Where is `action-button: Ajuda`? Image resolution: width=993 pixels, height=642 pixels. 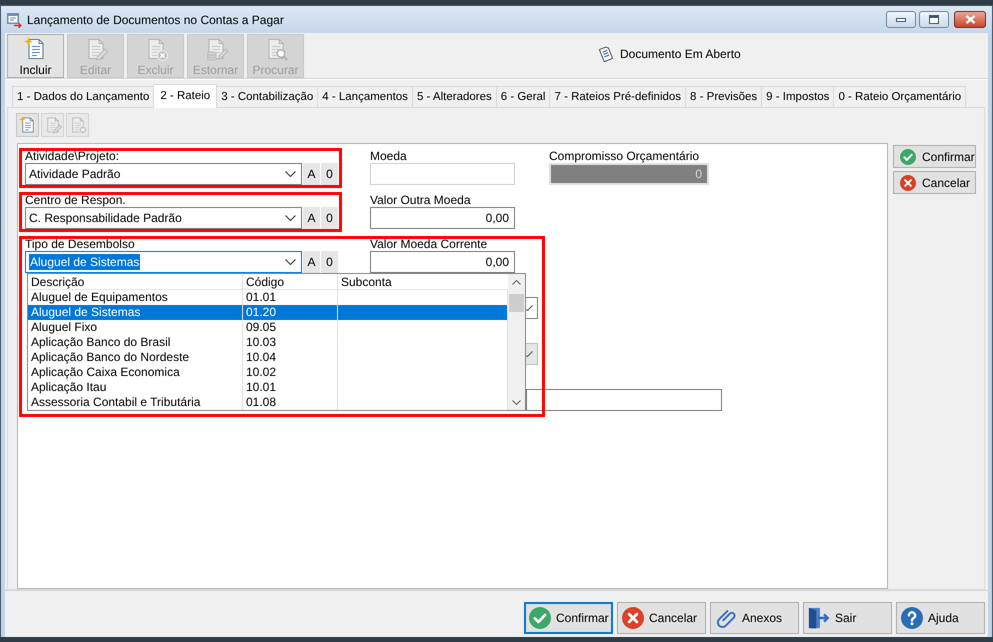
action-button: Ajuda is located at coordinates (940, 618).